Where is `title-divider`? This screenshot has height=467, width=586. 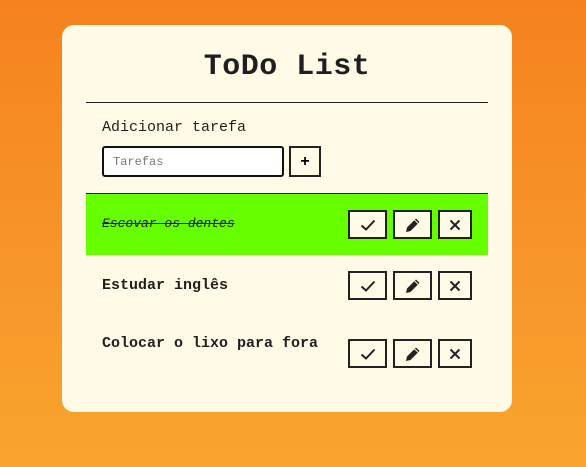 title-divider is located at coordinates (287, 102).